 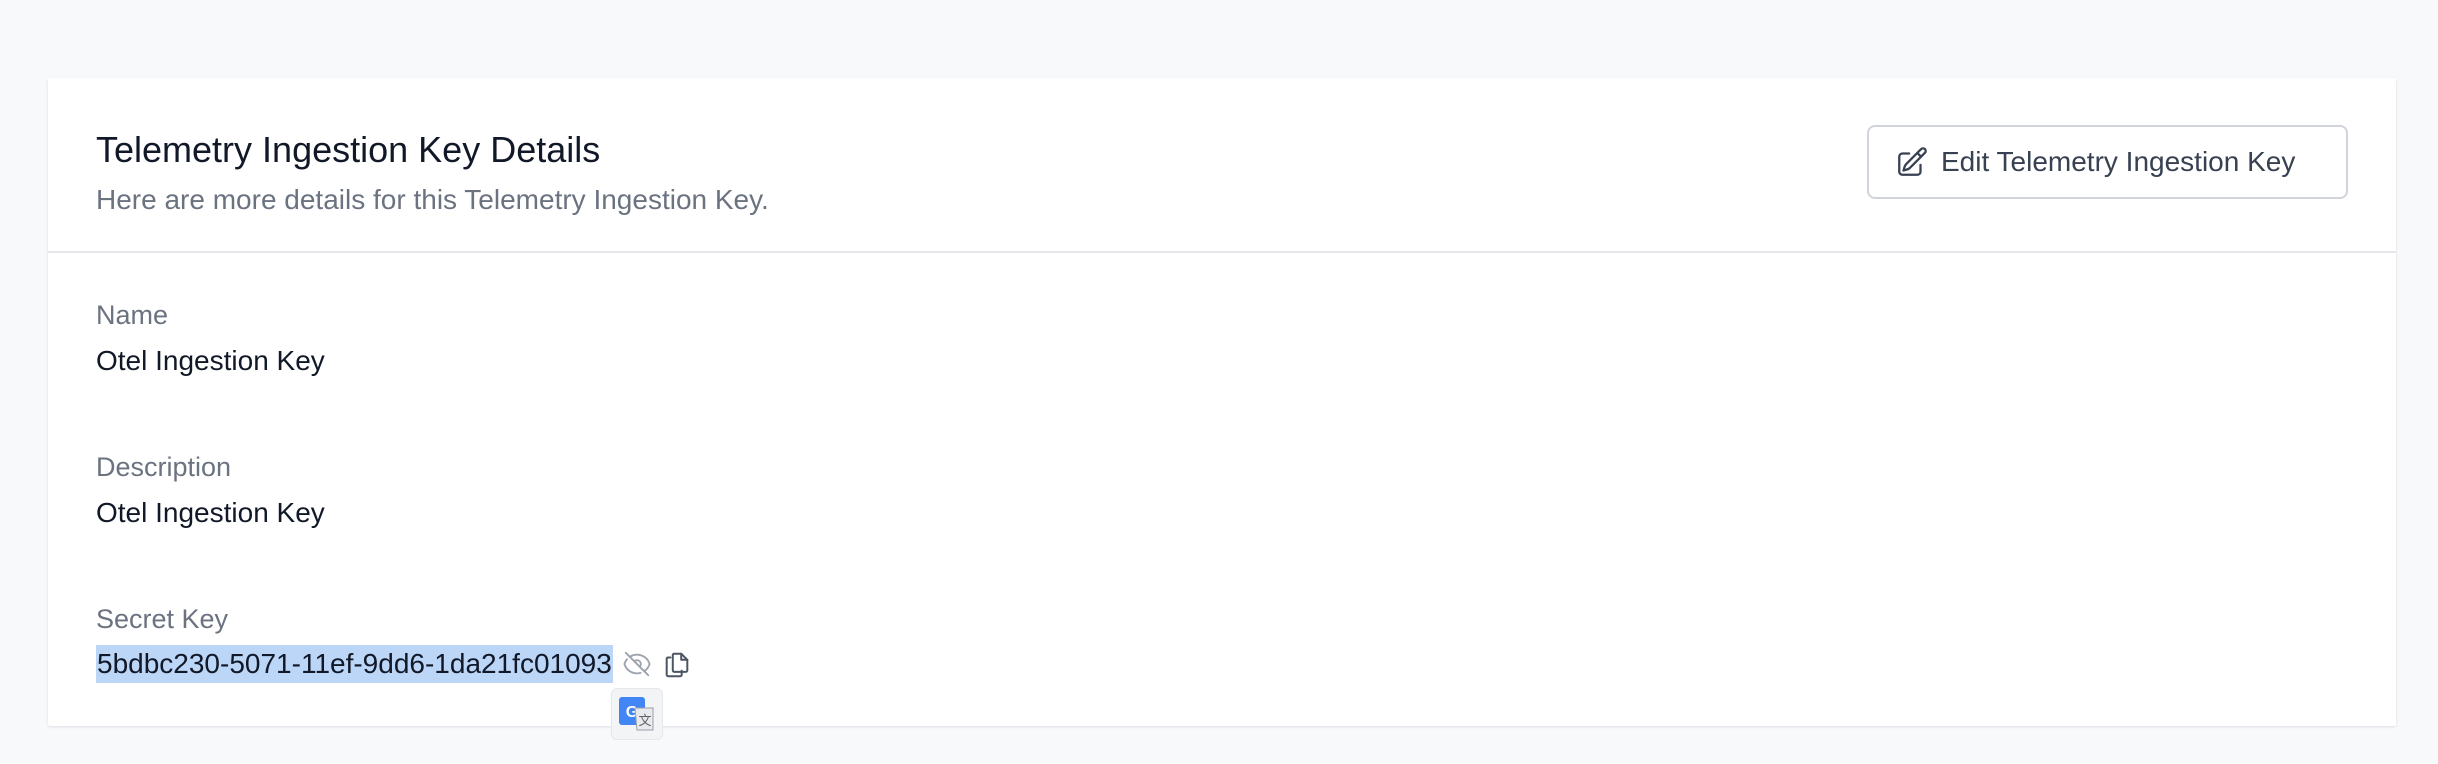 I want to click on description-value: Otel Ingestion Key, so click(x=210, y=512).